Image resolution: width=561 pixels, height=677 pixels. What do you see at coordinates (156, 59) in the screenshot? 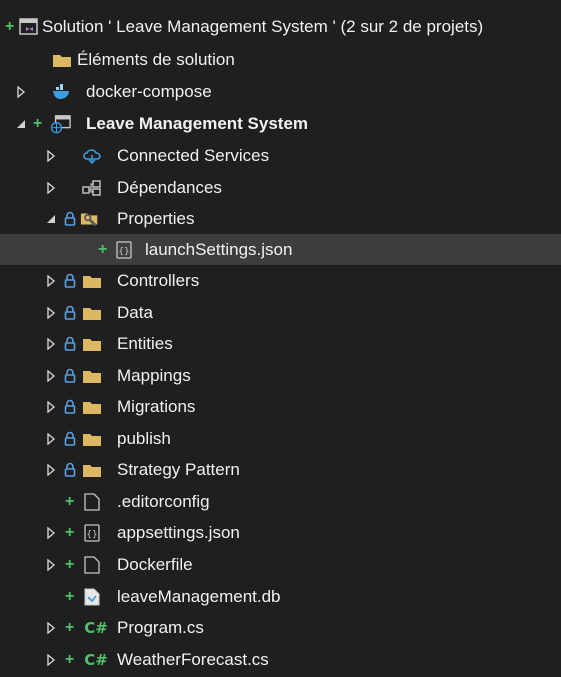
I see `solution-items-label: Éléments de solution` at bounding box center [156, 59].